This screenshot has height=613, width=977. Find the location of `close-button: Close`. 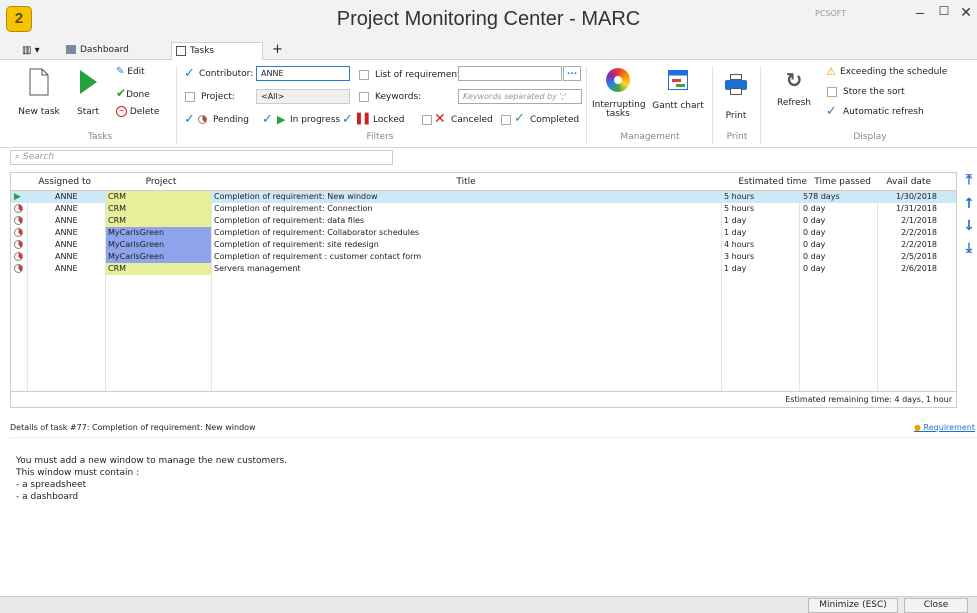

close-button: Close is located at coordinates (936, 605).